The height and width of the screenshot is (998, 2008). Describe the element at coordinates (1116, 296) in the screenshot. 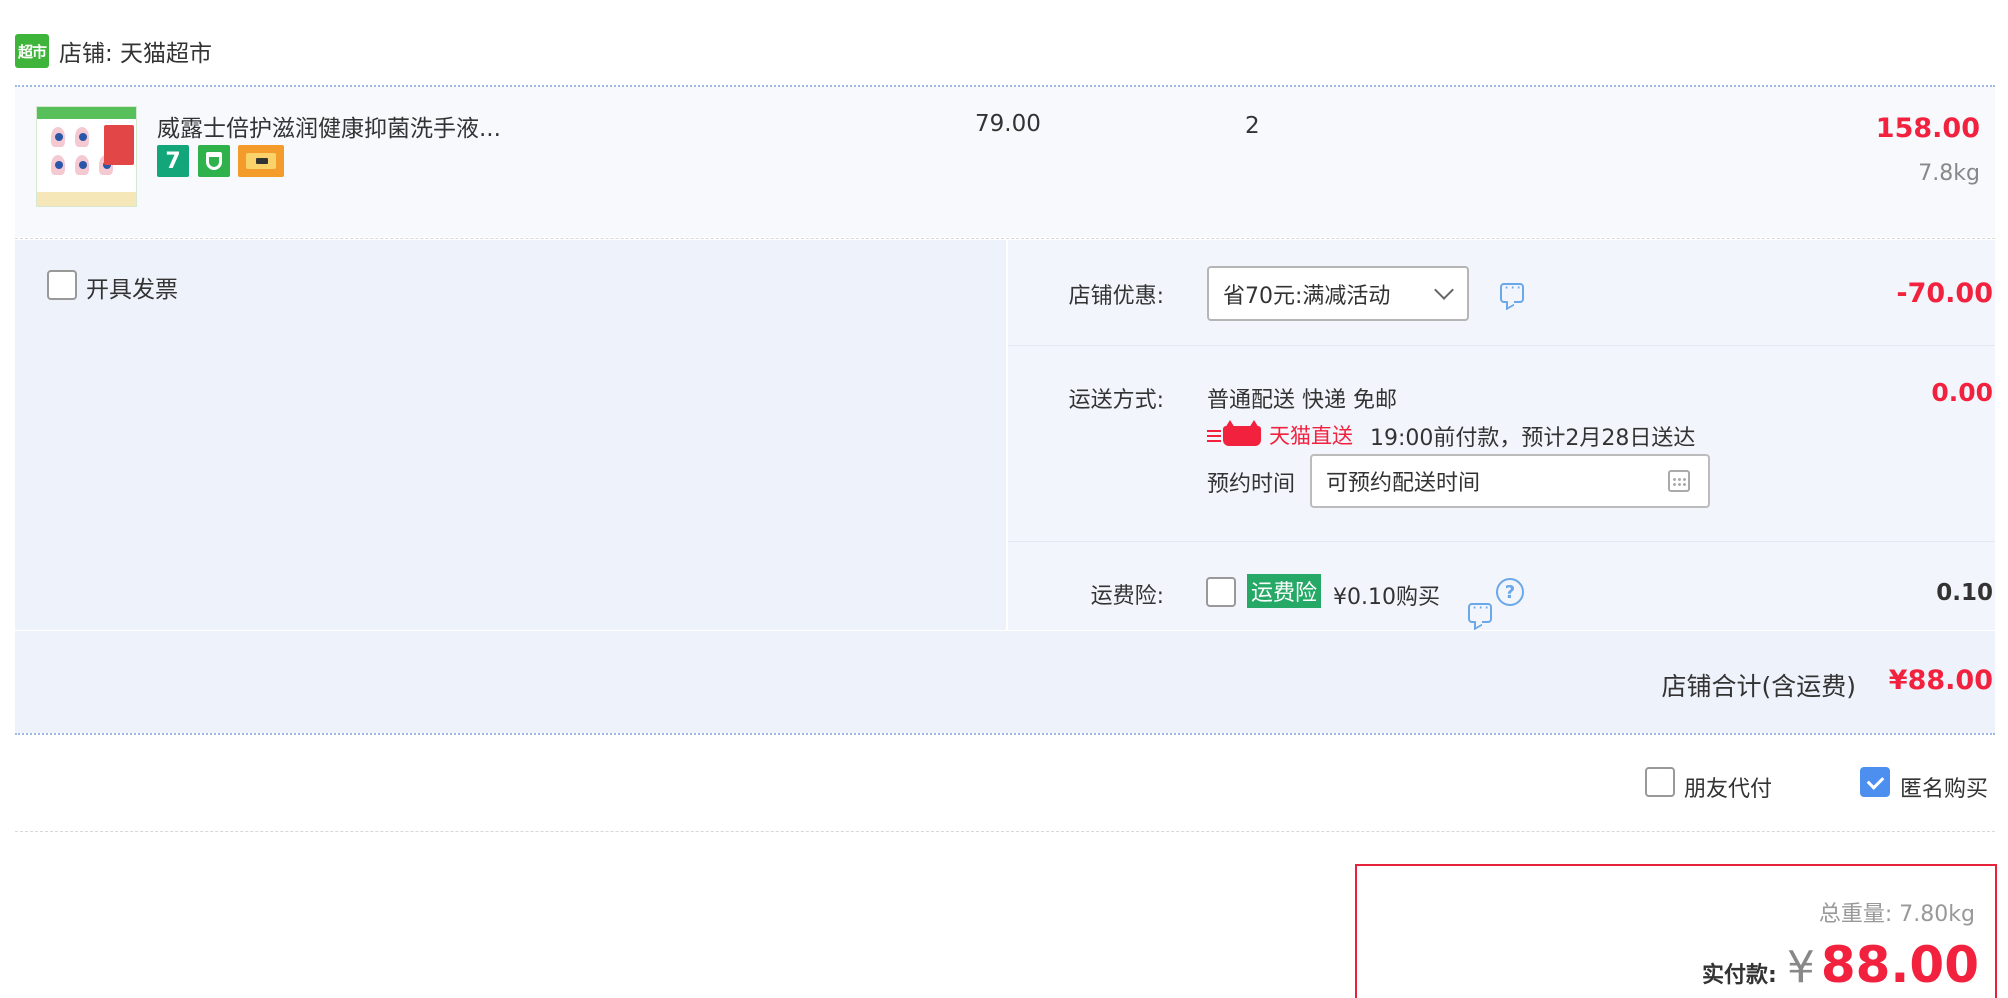

I see `coupon-label: 店铺优惠:` at that location.